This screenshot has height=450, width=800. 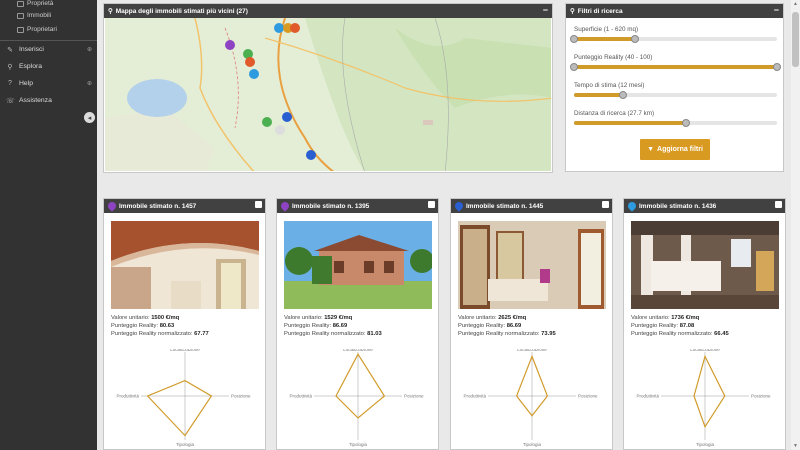 What do you see at coordinates (531, 206) in the screenshot?
I see `card-header: Immobile stimato n. 1445` at bounding box center [531, 206].